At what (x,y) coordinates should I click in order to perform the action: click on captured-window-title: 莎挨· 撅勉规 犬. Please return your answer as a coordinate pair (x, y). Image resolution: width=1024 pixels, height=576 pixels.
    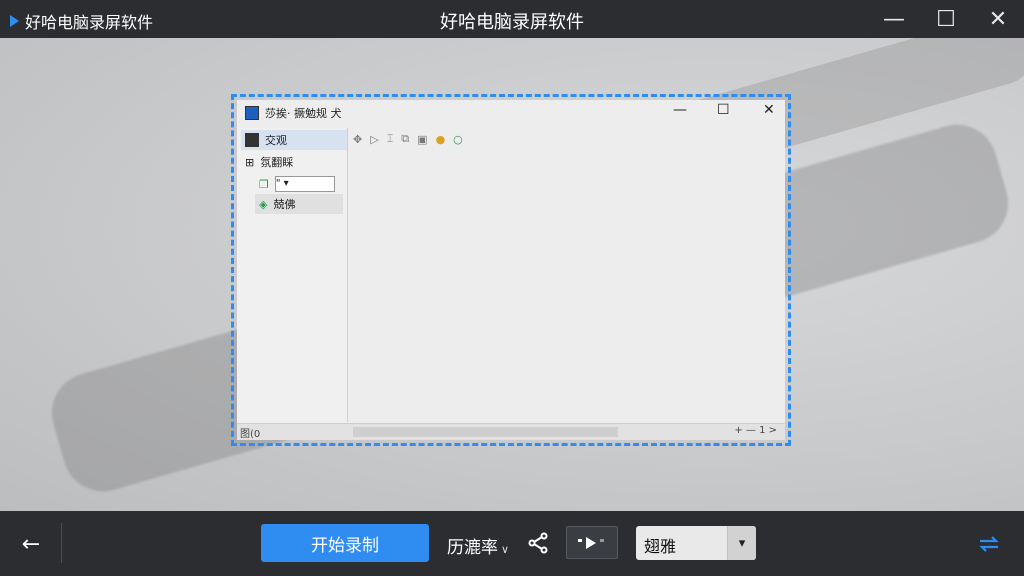
    Looking at the image, I should click on (303, 113).